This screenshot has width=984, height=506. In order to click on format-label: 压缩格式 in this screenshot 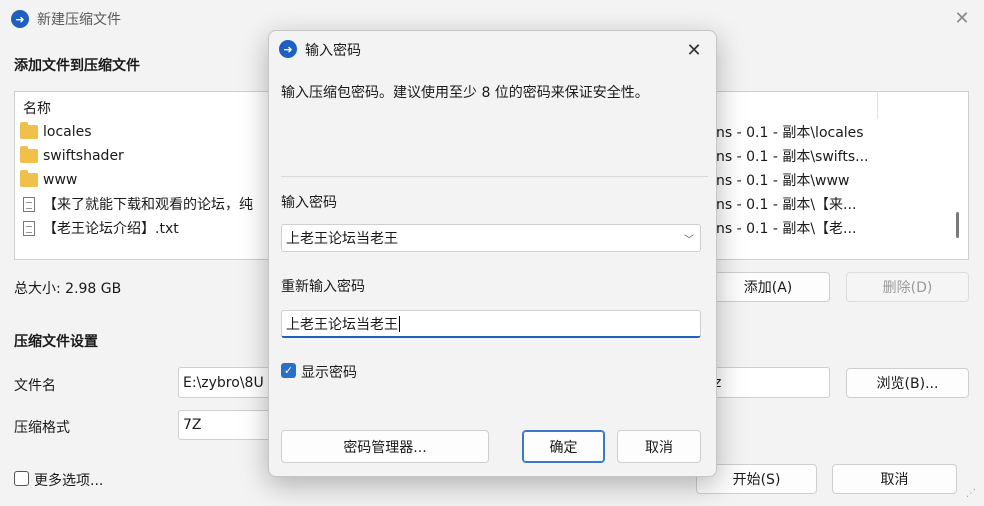, I will do `click(42, 428)`.